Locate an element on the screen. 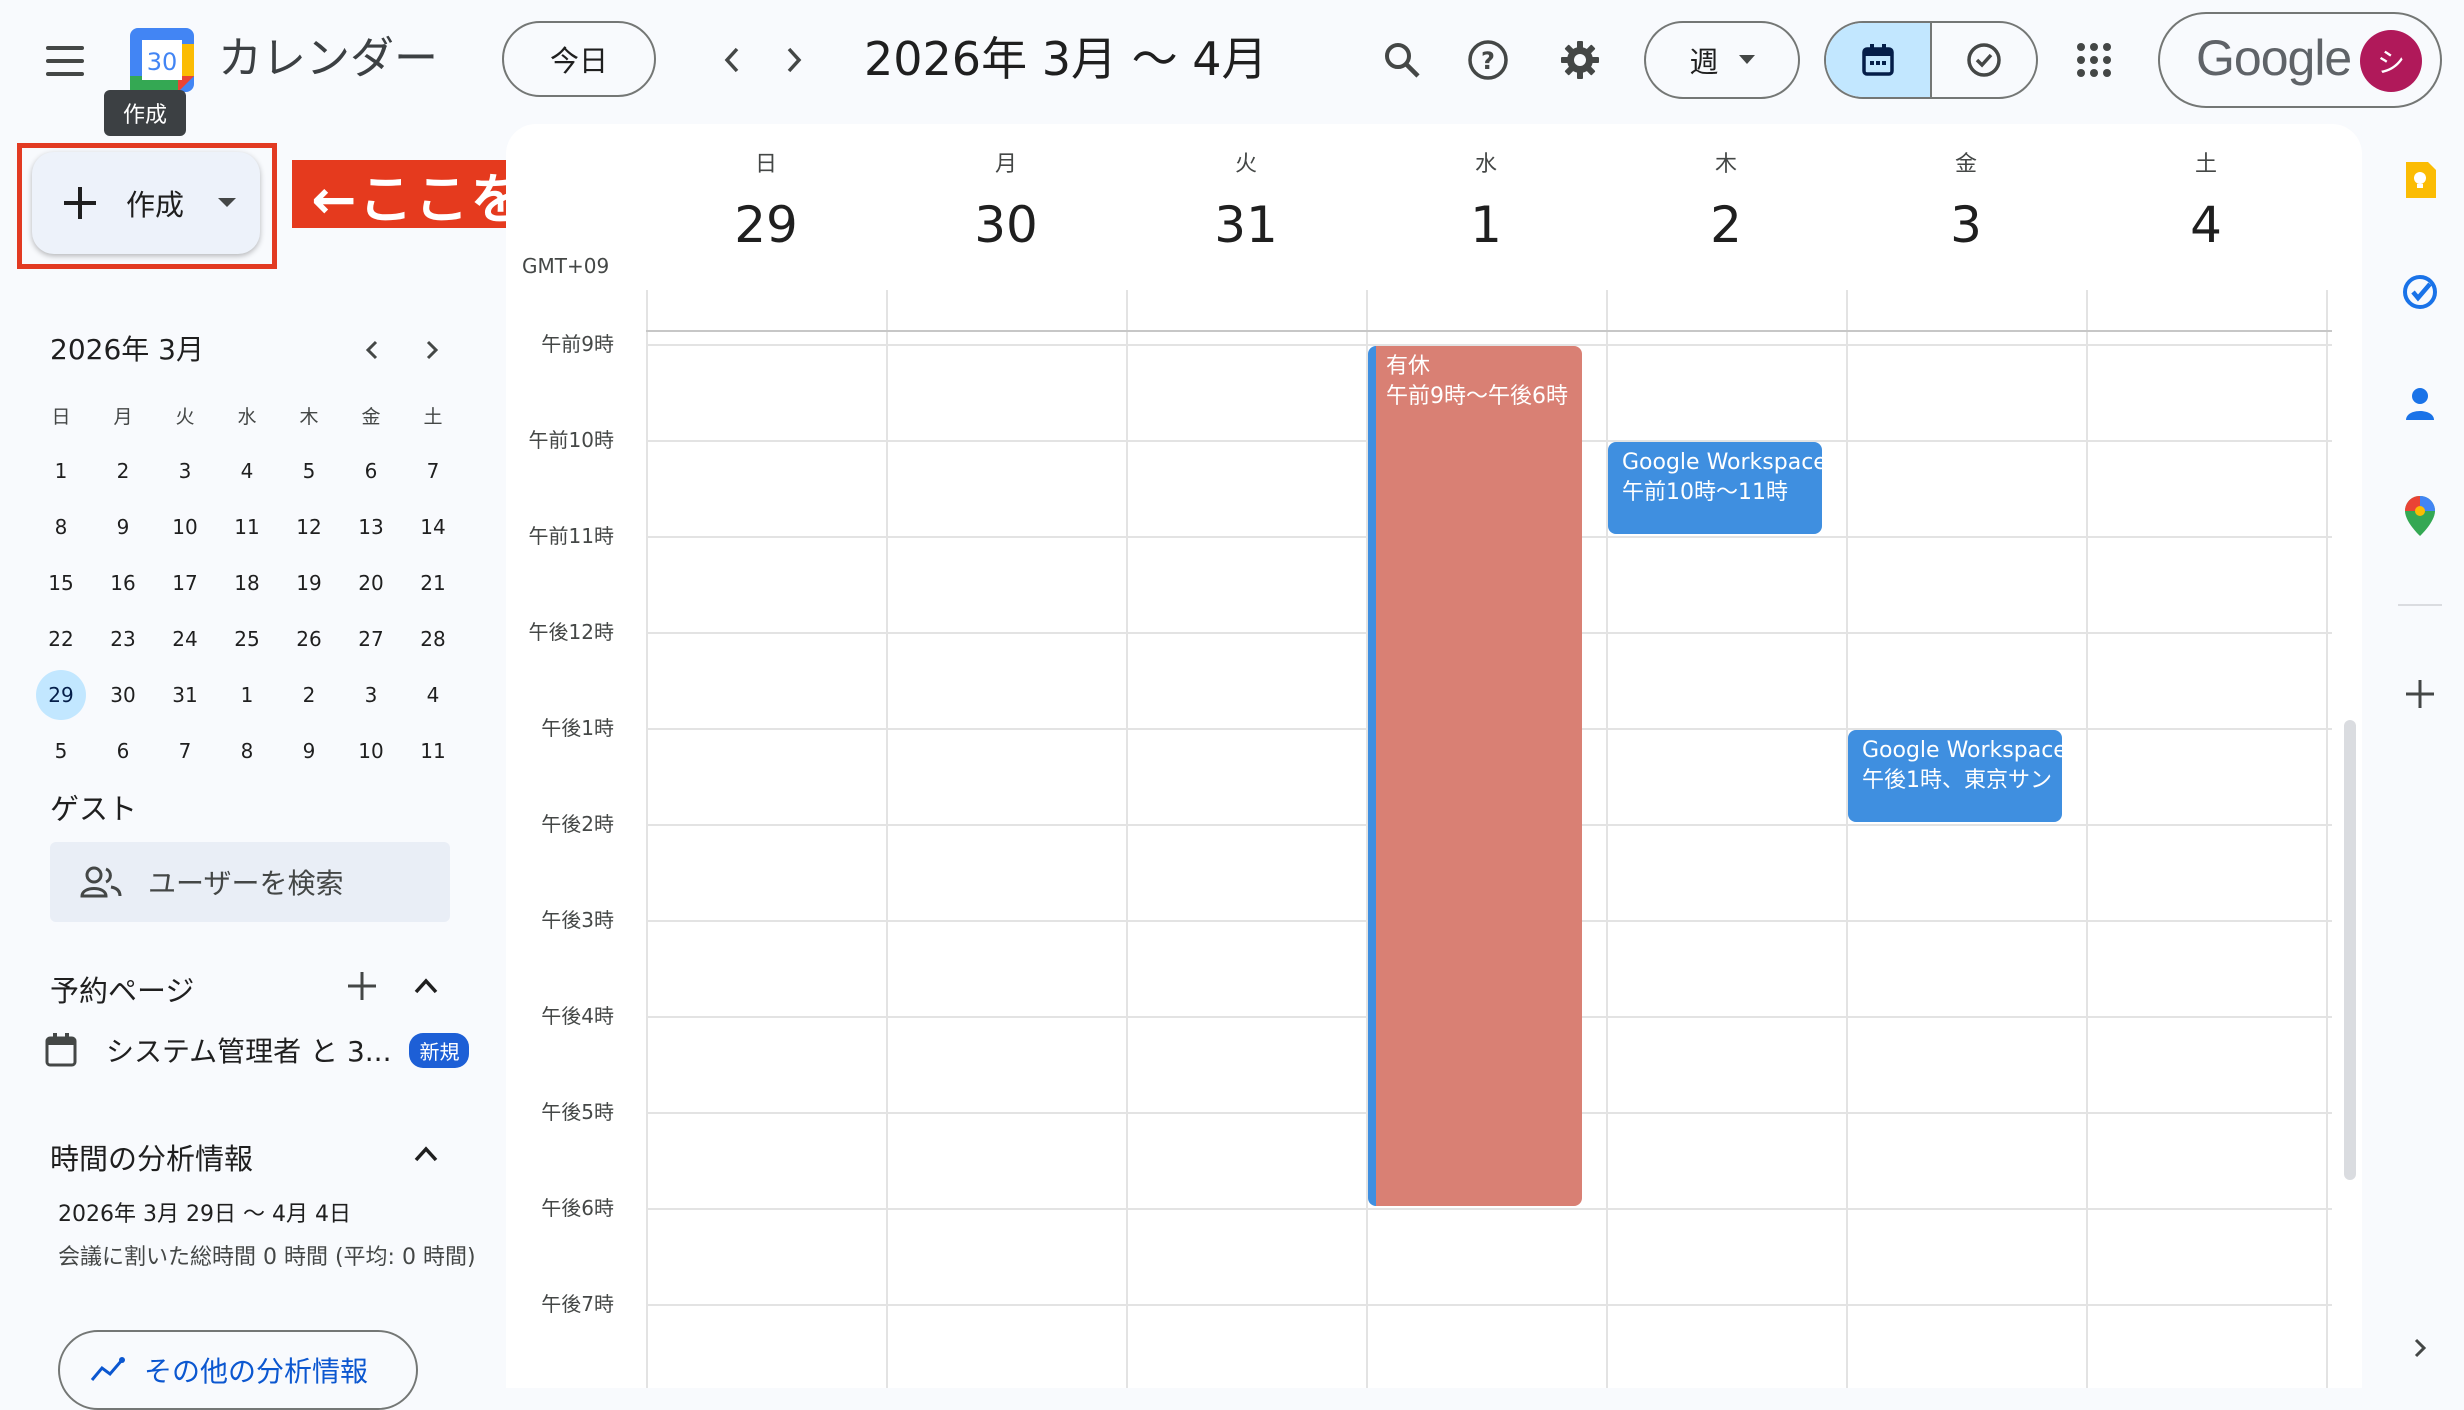  day-header: 金3 is located at coordinates (1966, 200).